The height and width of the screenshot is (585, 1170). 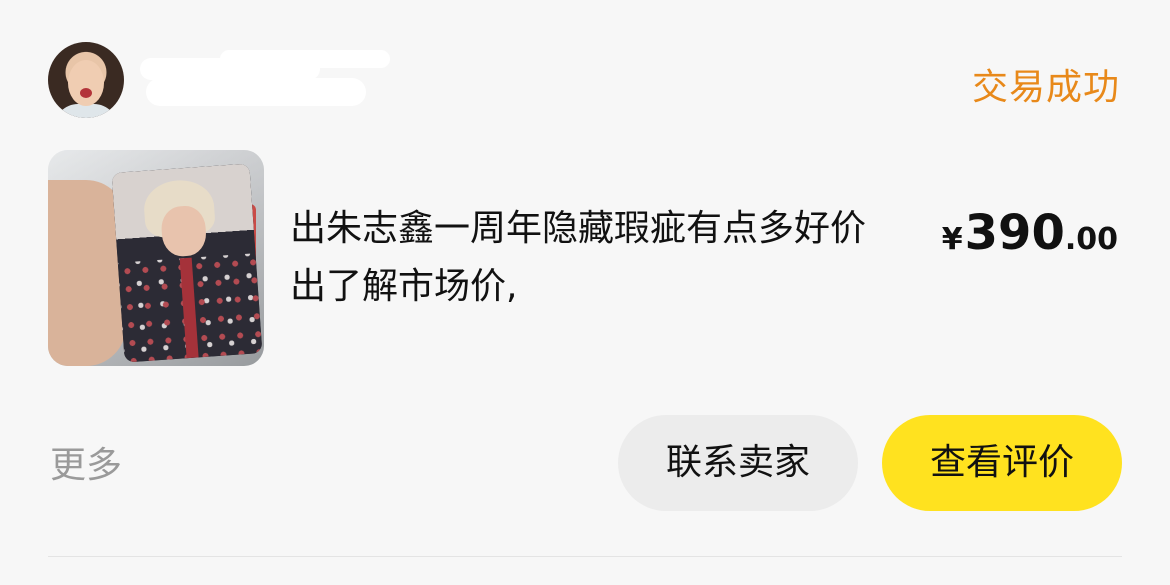 What do you see at coordinates (187, 263) in the screenshot?
I see `thumbnail-photocard` at bounding box center [187, 263].